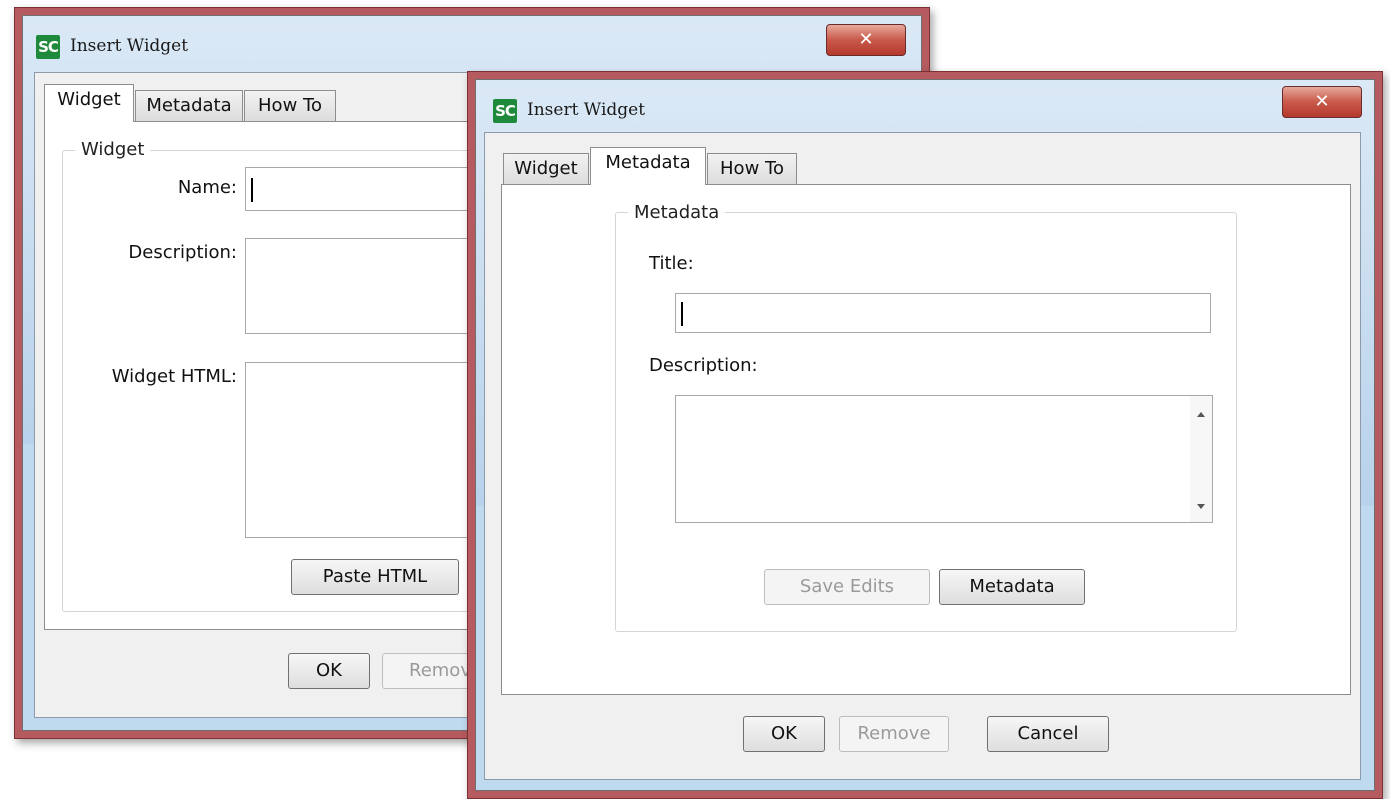 This screenshot has height=799, width=1390. Describe the element at coordinates (1012, 587) in the screenshot. I see `metadata-button: Metadata` at that location.